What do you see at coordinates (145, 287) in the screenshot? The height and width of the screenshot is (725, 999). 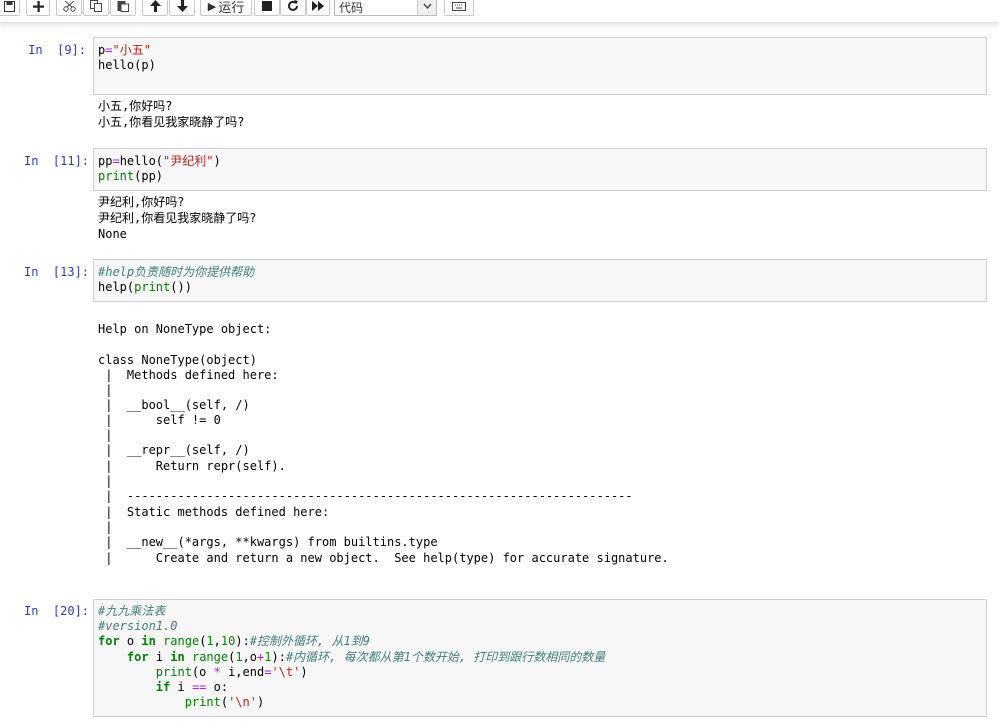 I see `code-line: help(print())` at bounding box center [145, 287].